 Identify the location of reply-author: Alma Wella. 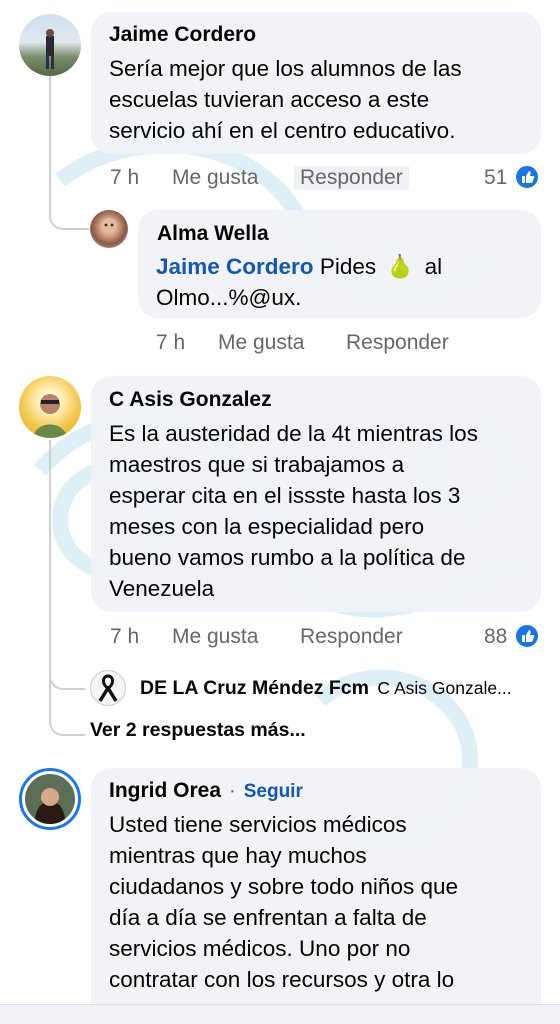
(213, 234).